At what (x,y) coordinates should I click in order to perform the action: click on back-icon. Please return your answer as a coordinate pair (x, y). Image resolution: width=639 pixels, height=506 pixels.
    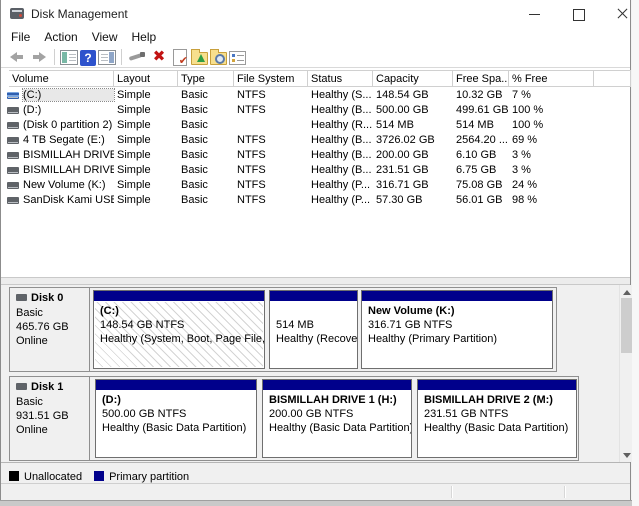
    Looking at the image, I should click on (17, 57).